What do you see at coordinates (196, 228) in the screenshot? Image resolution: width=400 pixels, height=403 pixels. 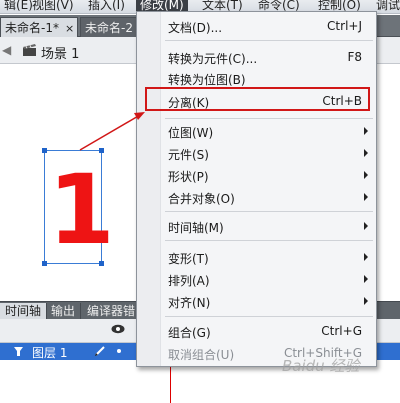 I see `menu-item-label: 时间轴(M)` at bounding box center [196, 228].